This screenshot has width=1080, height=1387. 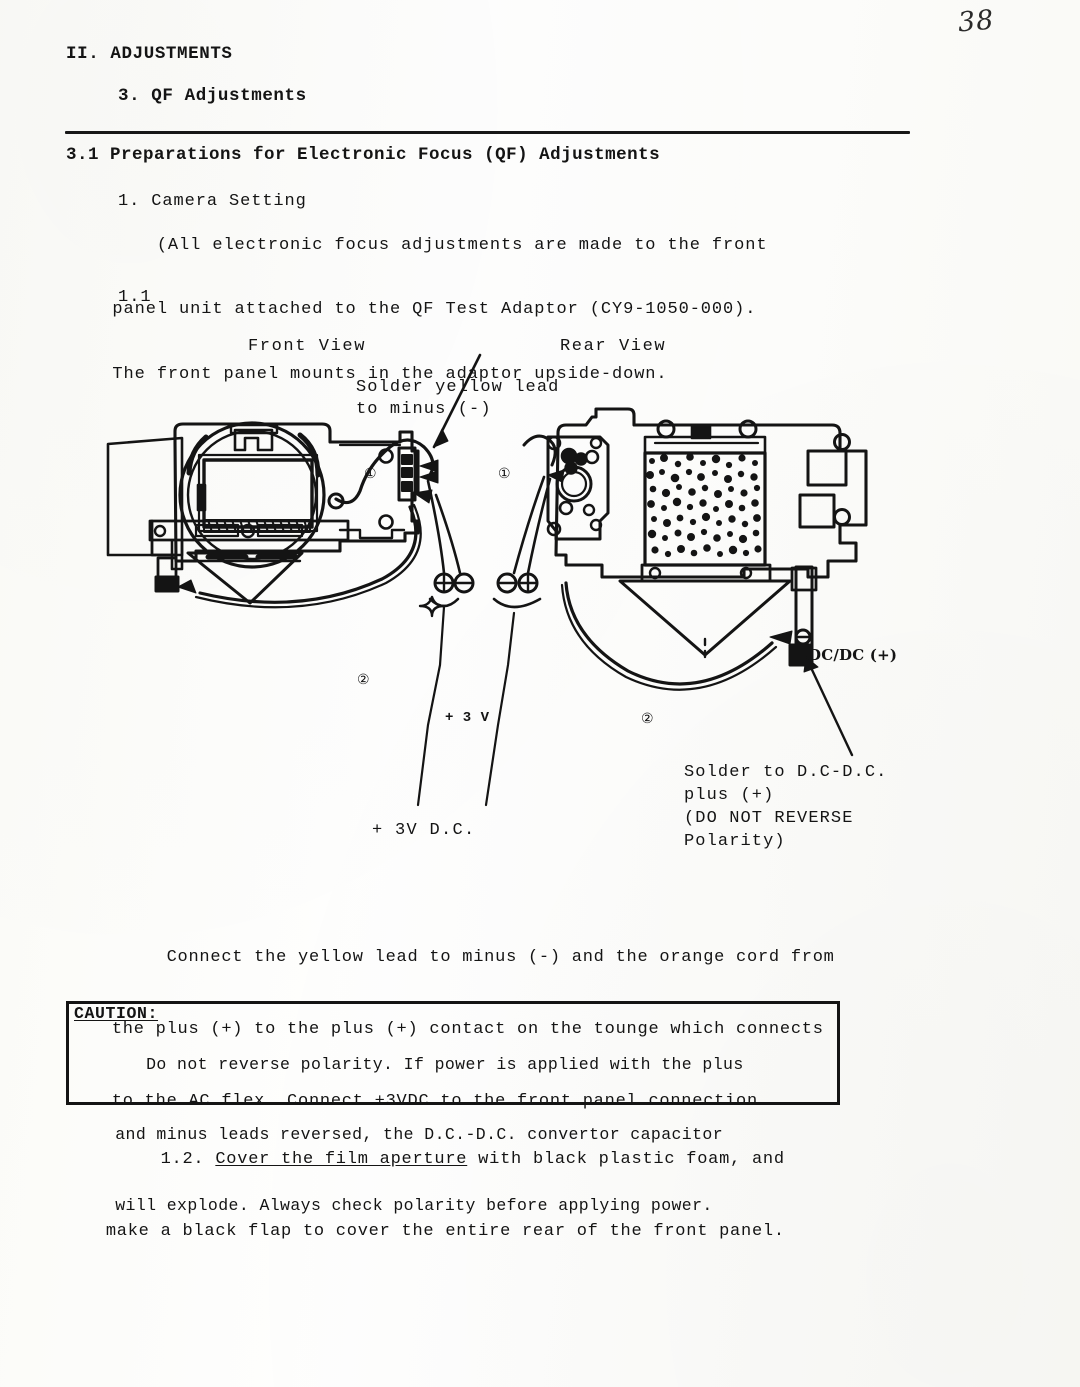 I want to click on item-1-2-rest: with black plastic foam, and, so click(x=626, y=1159).